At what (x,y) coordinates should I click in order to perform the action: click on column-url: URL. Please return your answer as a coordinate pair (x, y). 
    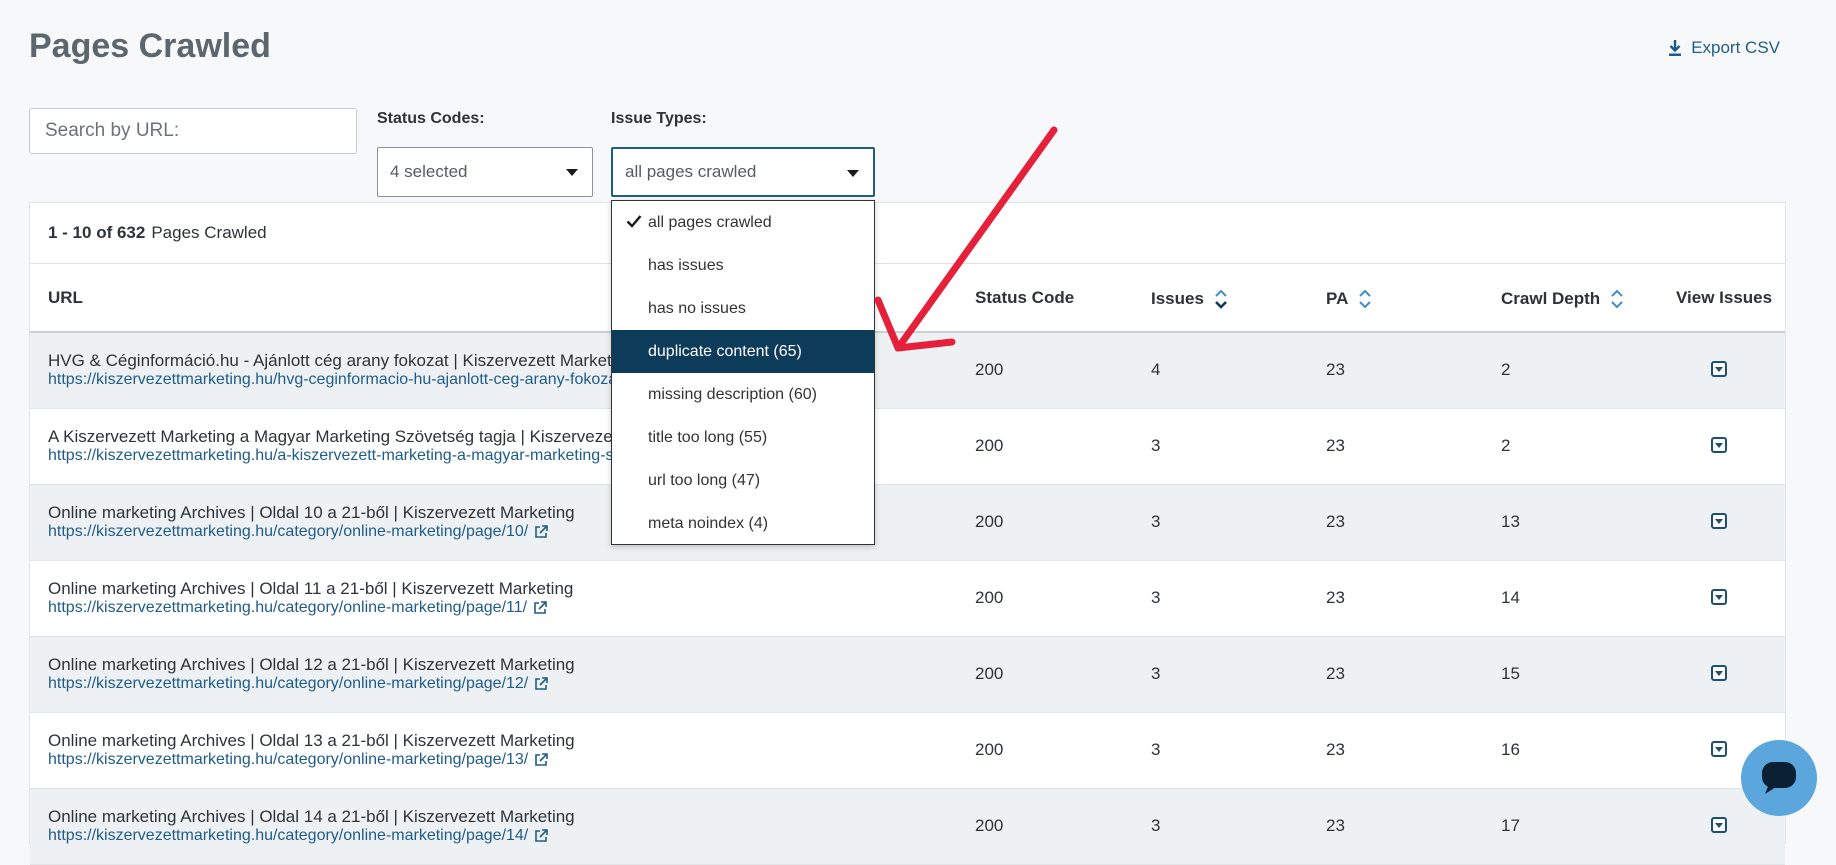
    Looking at the image, I should click on (65, 298).